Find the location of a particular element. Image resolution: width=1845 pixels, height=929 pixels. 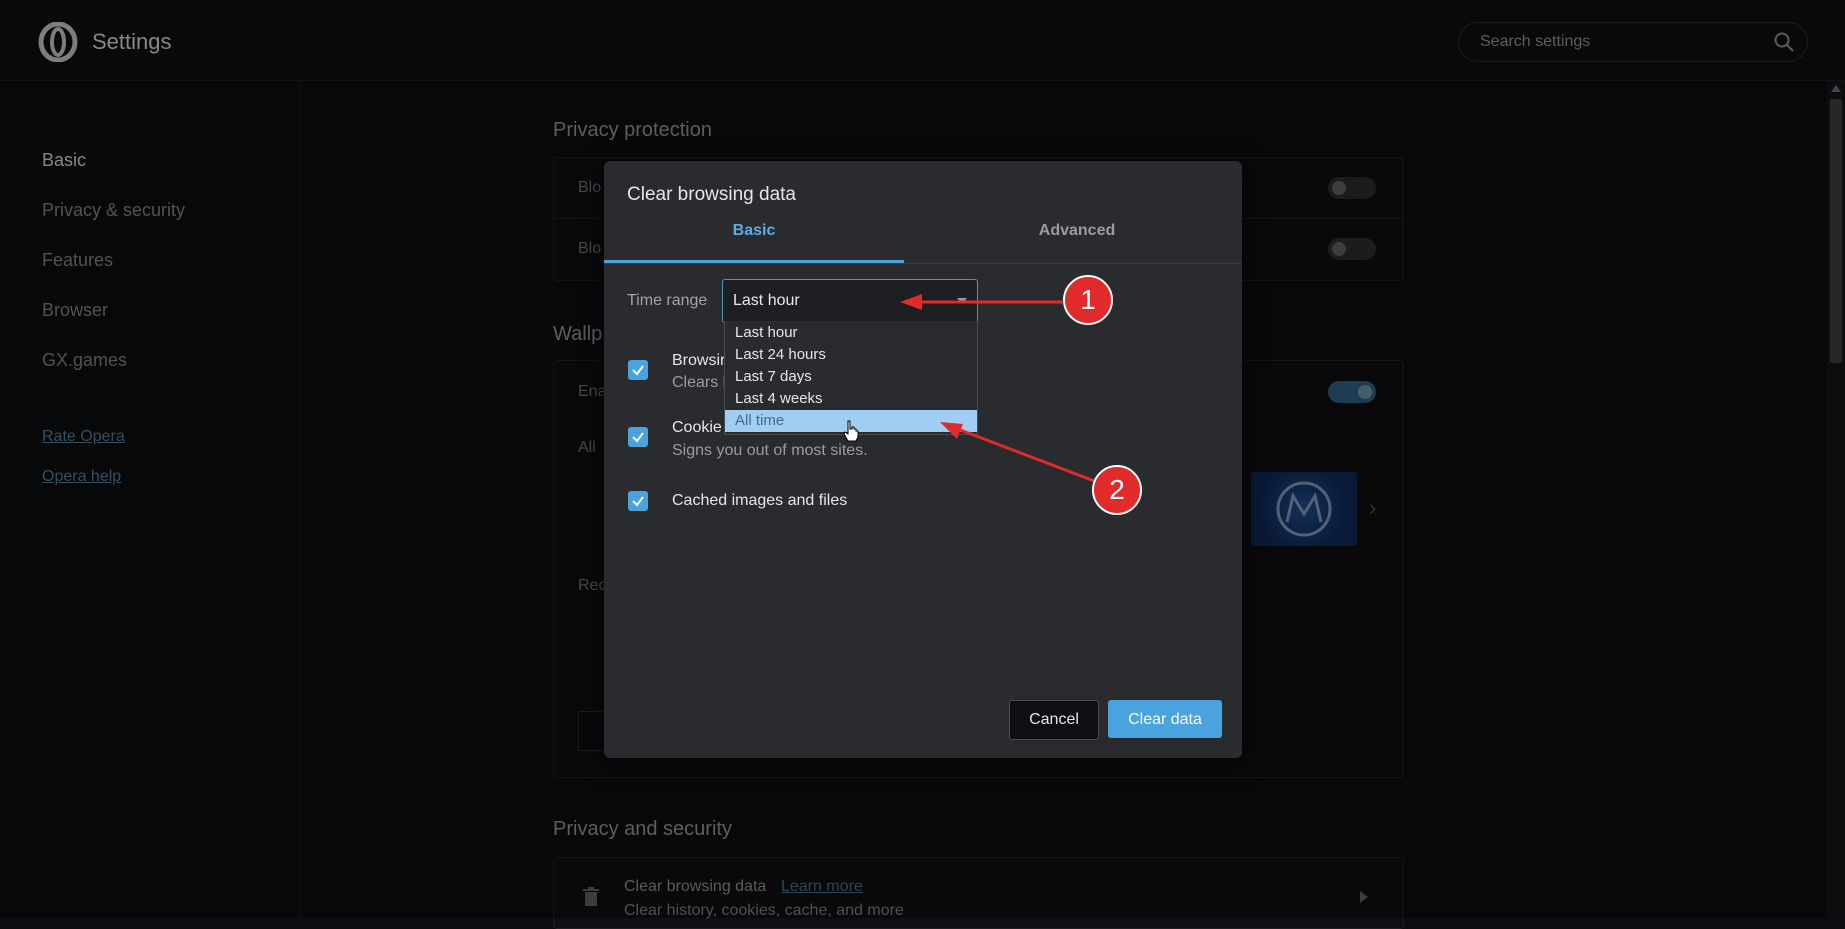

annotation-arrows is located at coordinates (999, 389).